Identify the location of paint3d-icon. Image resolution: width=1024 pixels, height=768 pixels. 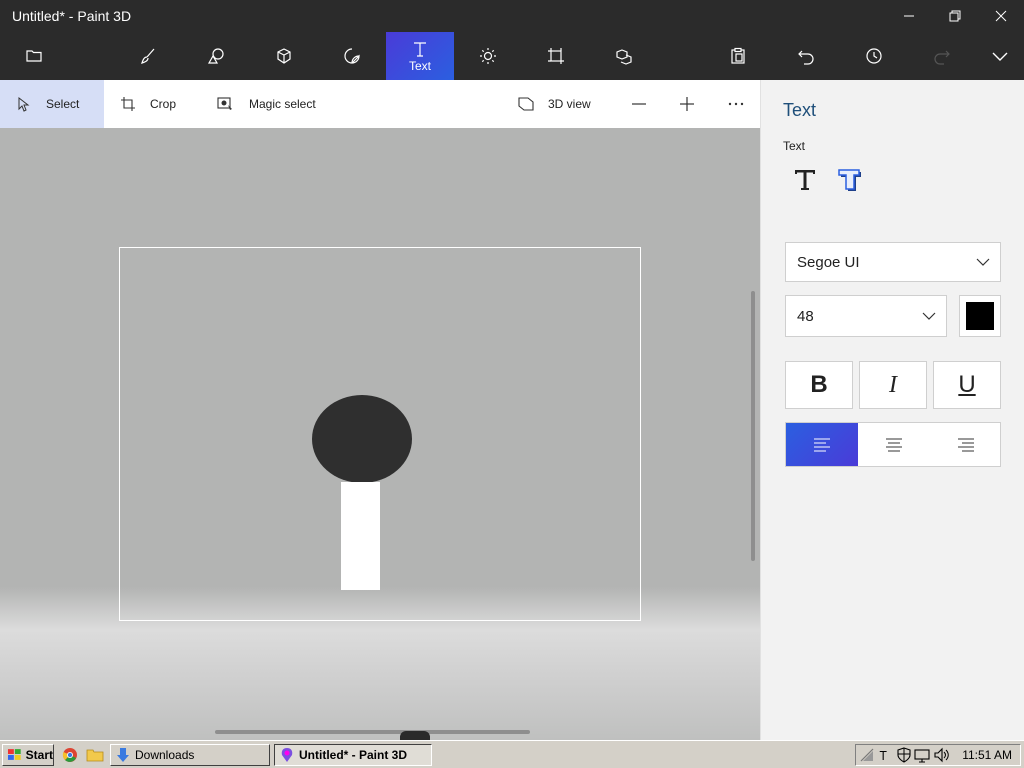
(287, 755).